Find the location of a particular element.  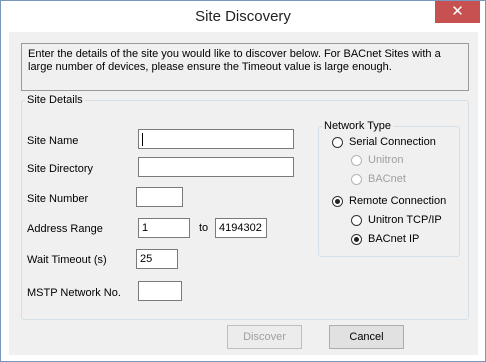

window-title: Site Discovery is located at coordinates (243, 16).